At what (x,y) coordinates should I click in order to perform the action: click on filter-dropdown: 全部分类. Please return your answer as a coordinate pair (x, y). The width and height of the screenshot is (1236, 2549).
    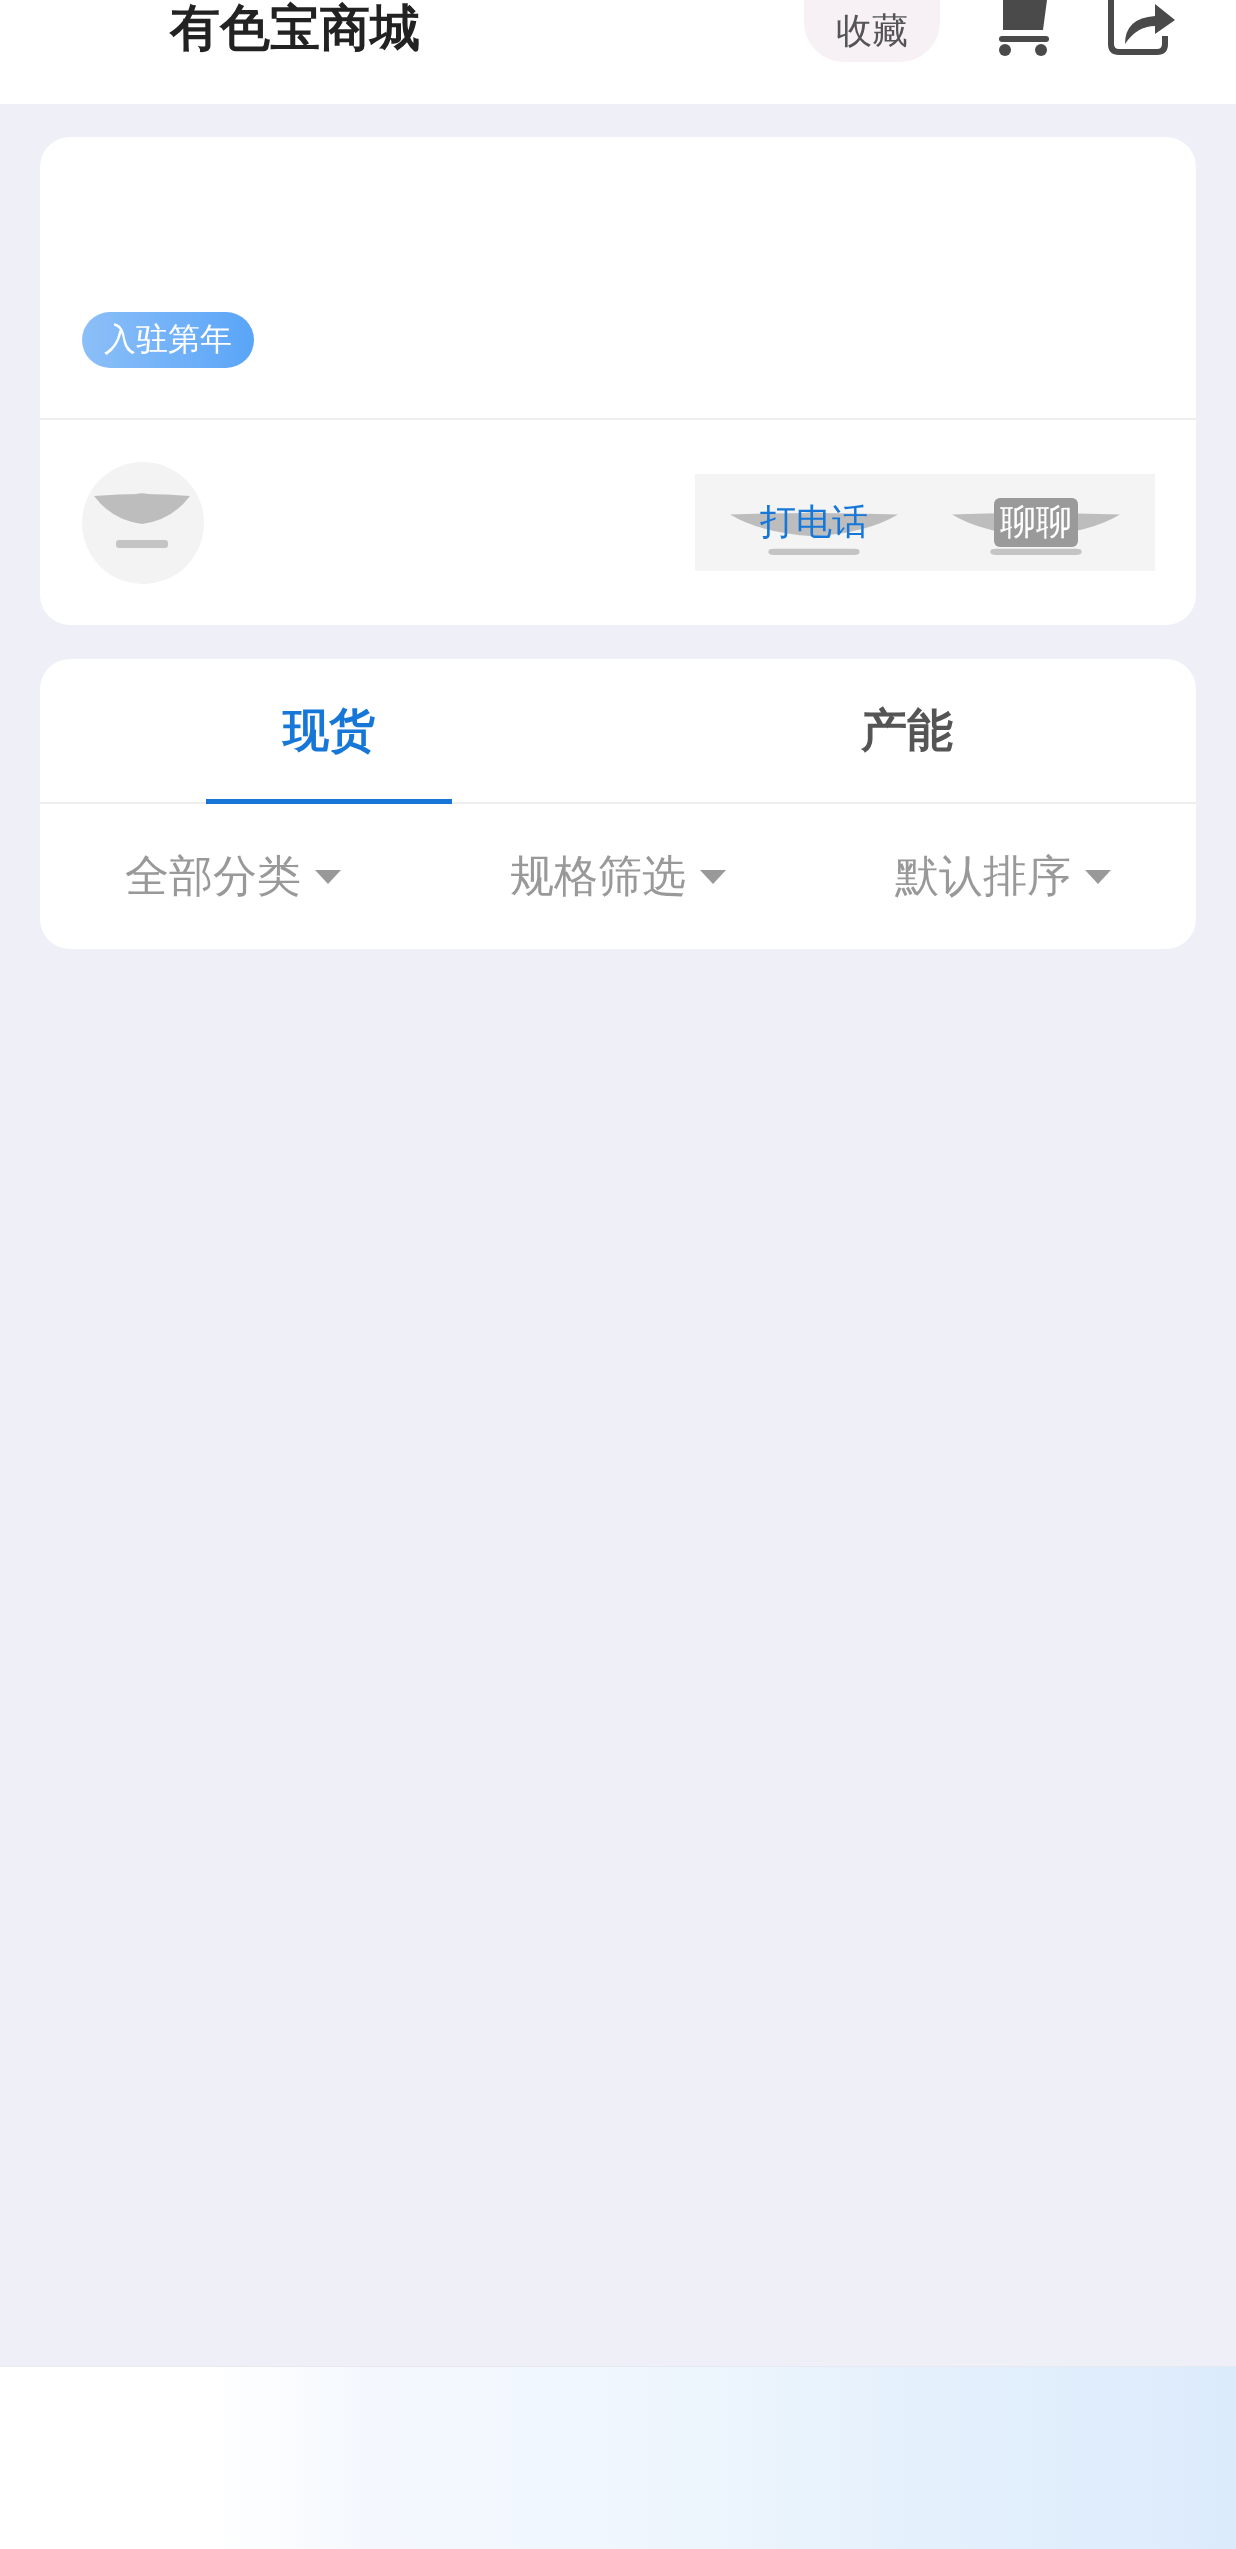
    Looking at the image, I should click on (233, 876).